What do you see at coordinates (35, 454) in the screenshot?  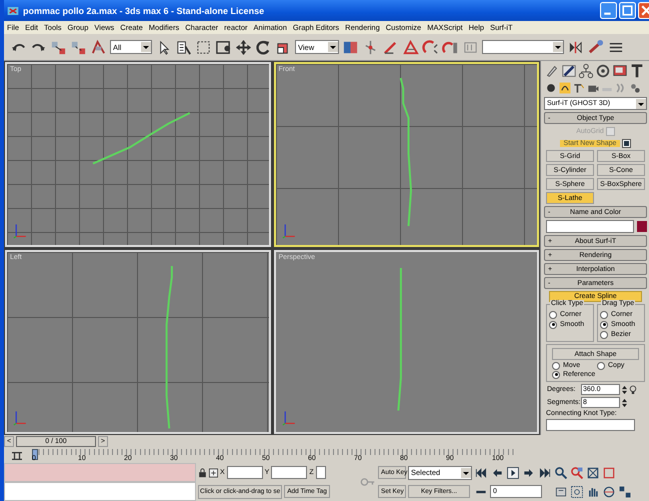 I see `frame-marker` at bounding box center [35, 454].